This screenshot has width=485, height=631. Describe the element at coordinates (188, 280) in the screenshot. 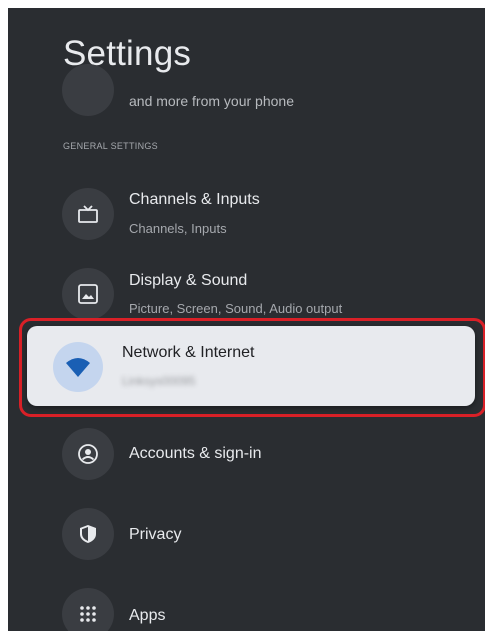

I see `item-label: Display & Sound` at that location.